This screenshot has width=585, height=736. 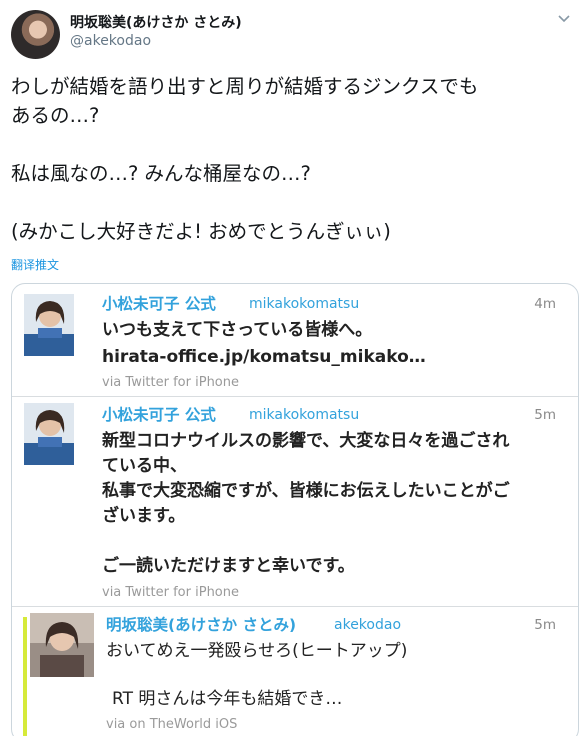 I want to click on tweet-line: あるの…?, so click(x=55, y=115).